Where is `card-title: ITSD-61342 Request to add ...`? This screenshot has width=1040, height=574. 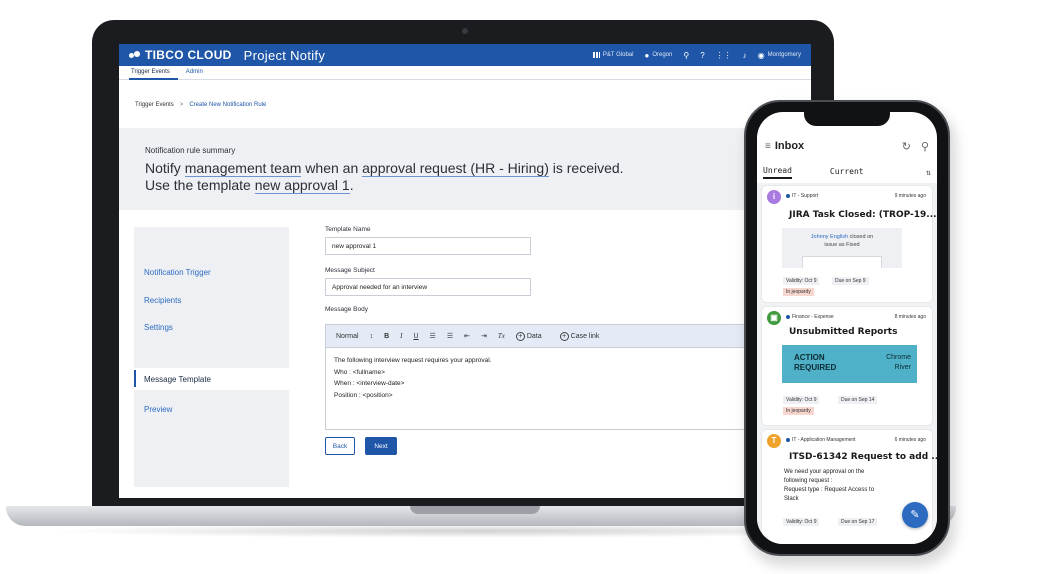
card-title: ITSD-61342 Request to add ... is located at coordinates (863, 457).